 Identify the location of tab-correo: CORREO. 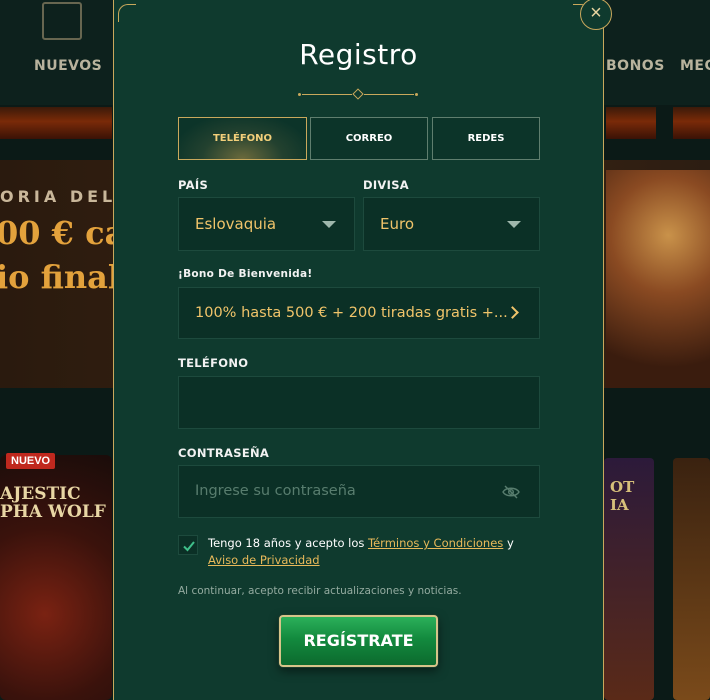
(369, 138).